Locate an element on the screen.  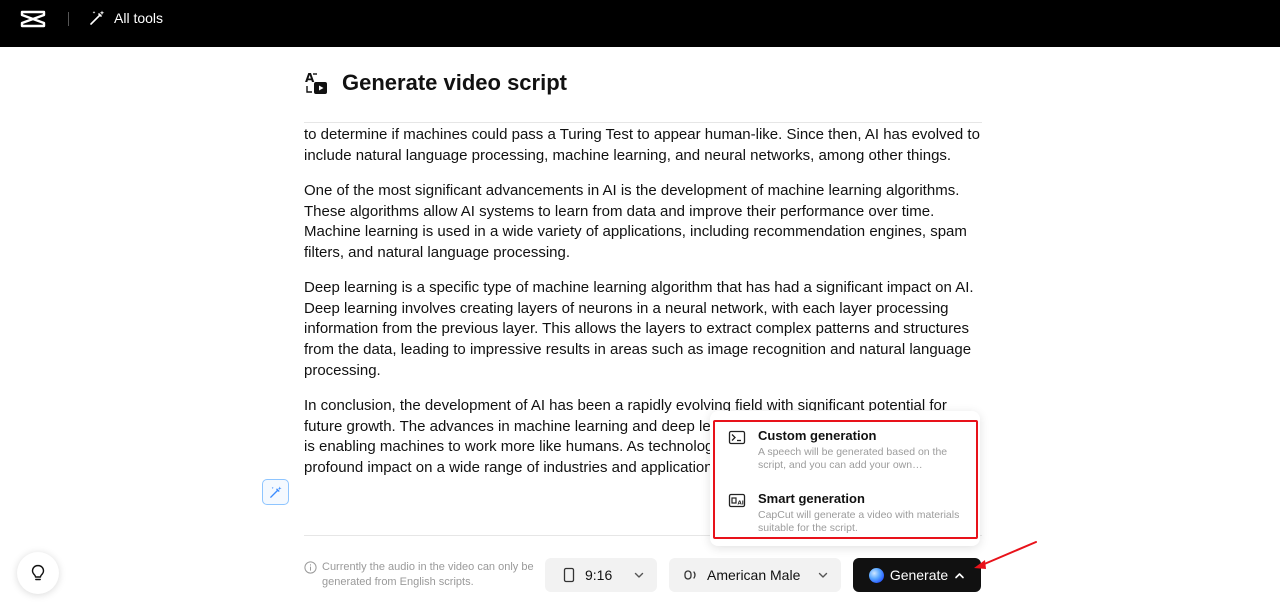
lightbulb-icon is located at coordinates (38, 572).